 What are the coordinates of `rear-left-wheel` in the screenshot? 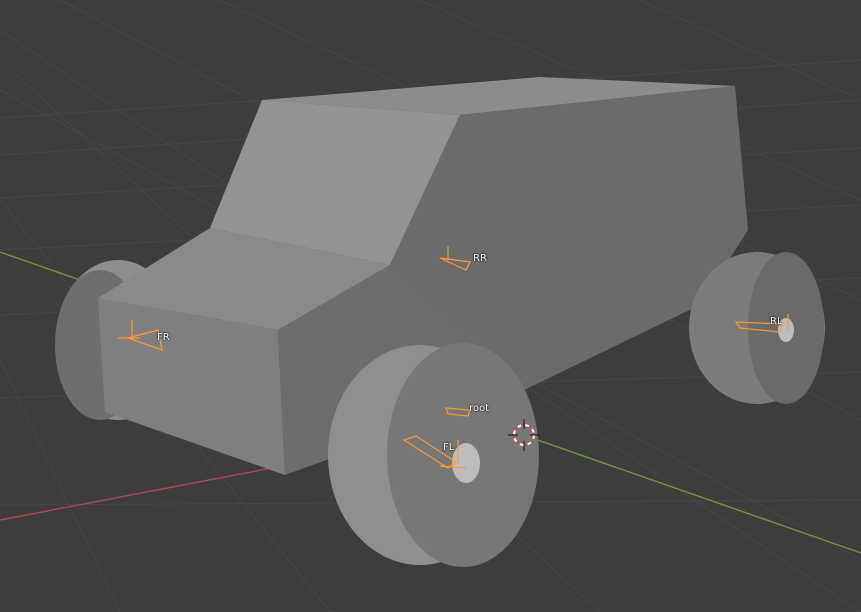 It's located at (757, 328).